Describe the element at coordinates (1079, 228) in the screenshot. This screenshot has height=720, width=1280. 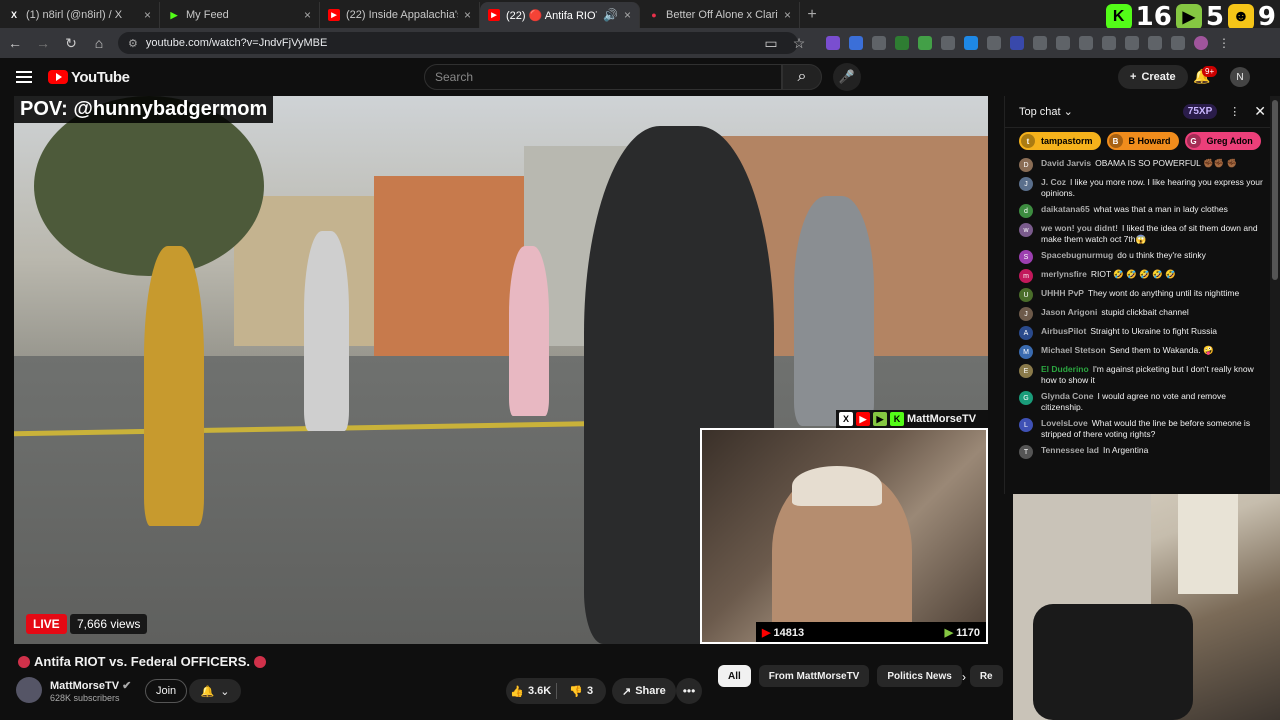
I see `chat-author: we won! you didnt!` at that location.